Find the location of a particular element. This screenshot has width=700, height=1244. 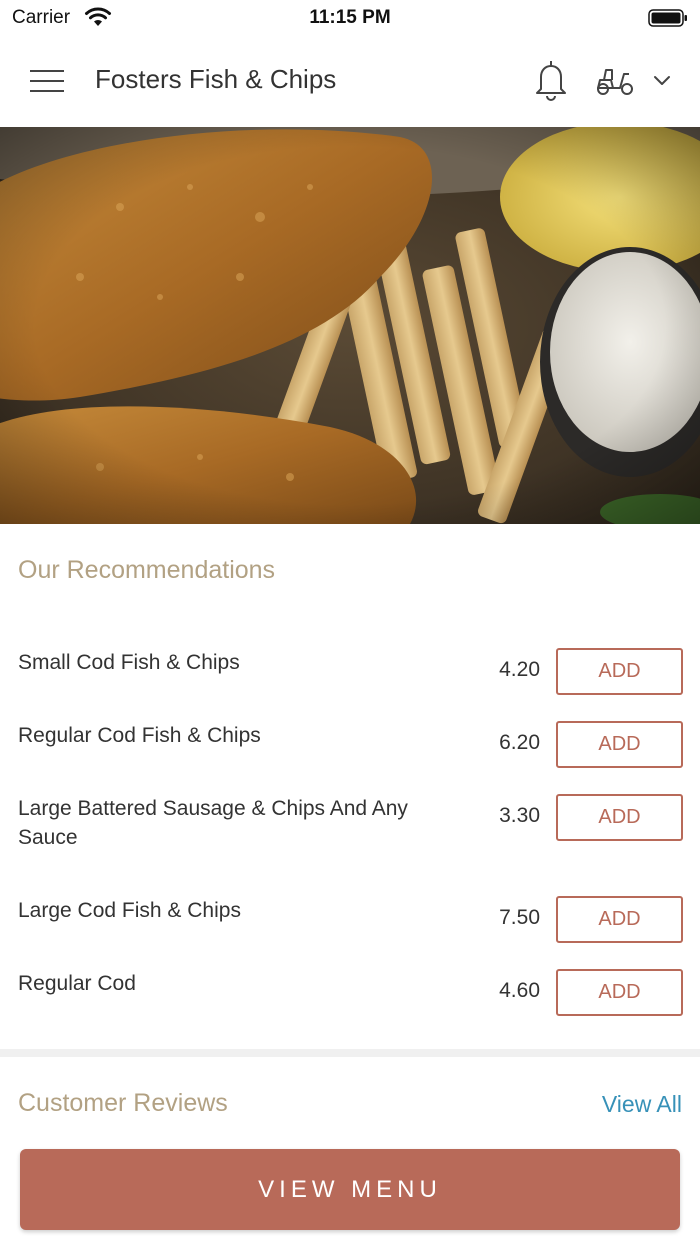

item-name: Large Cod Fish & Chips is located at coordinates (129, 910).